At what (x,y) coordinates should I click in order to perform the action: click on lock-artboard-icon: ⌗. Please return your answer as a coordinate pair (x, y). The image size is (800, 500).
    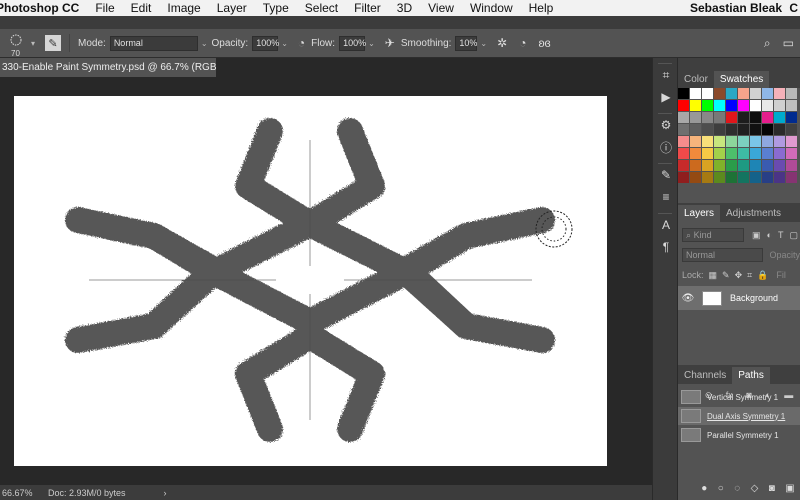
    Looking at the image, I should click on (749, 275).